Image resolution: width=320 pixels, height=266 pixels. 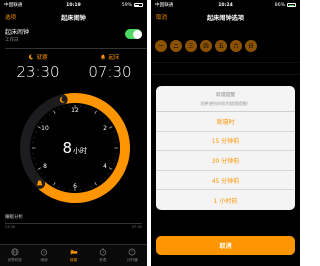 What do you see at coordinates (38, 72) in the screenshot?
I see `bedtime-value: 23:30` at bounding box center [38, 72].